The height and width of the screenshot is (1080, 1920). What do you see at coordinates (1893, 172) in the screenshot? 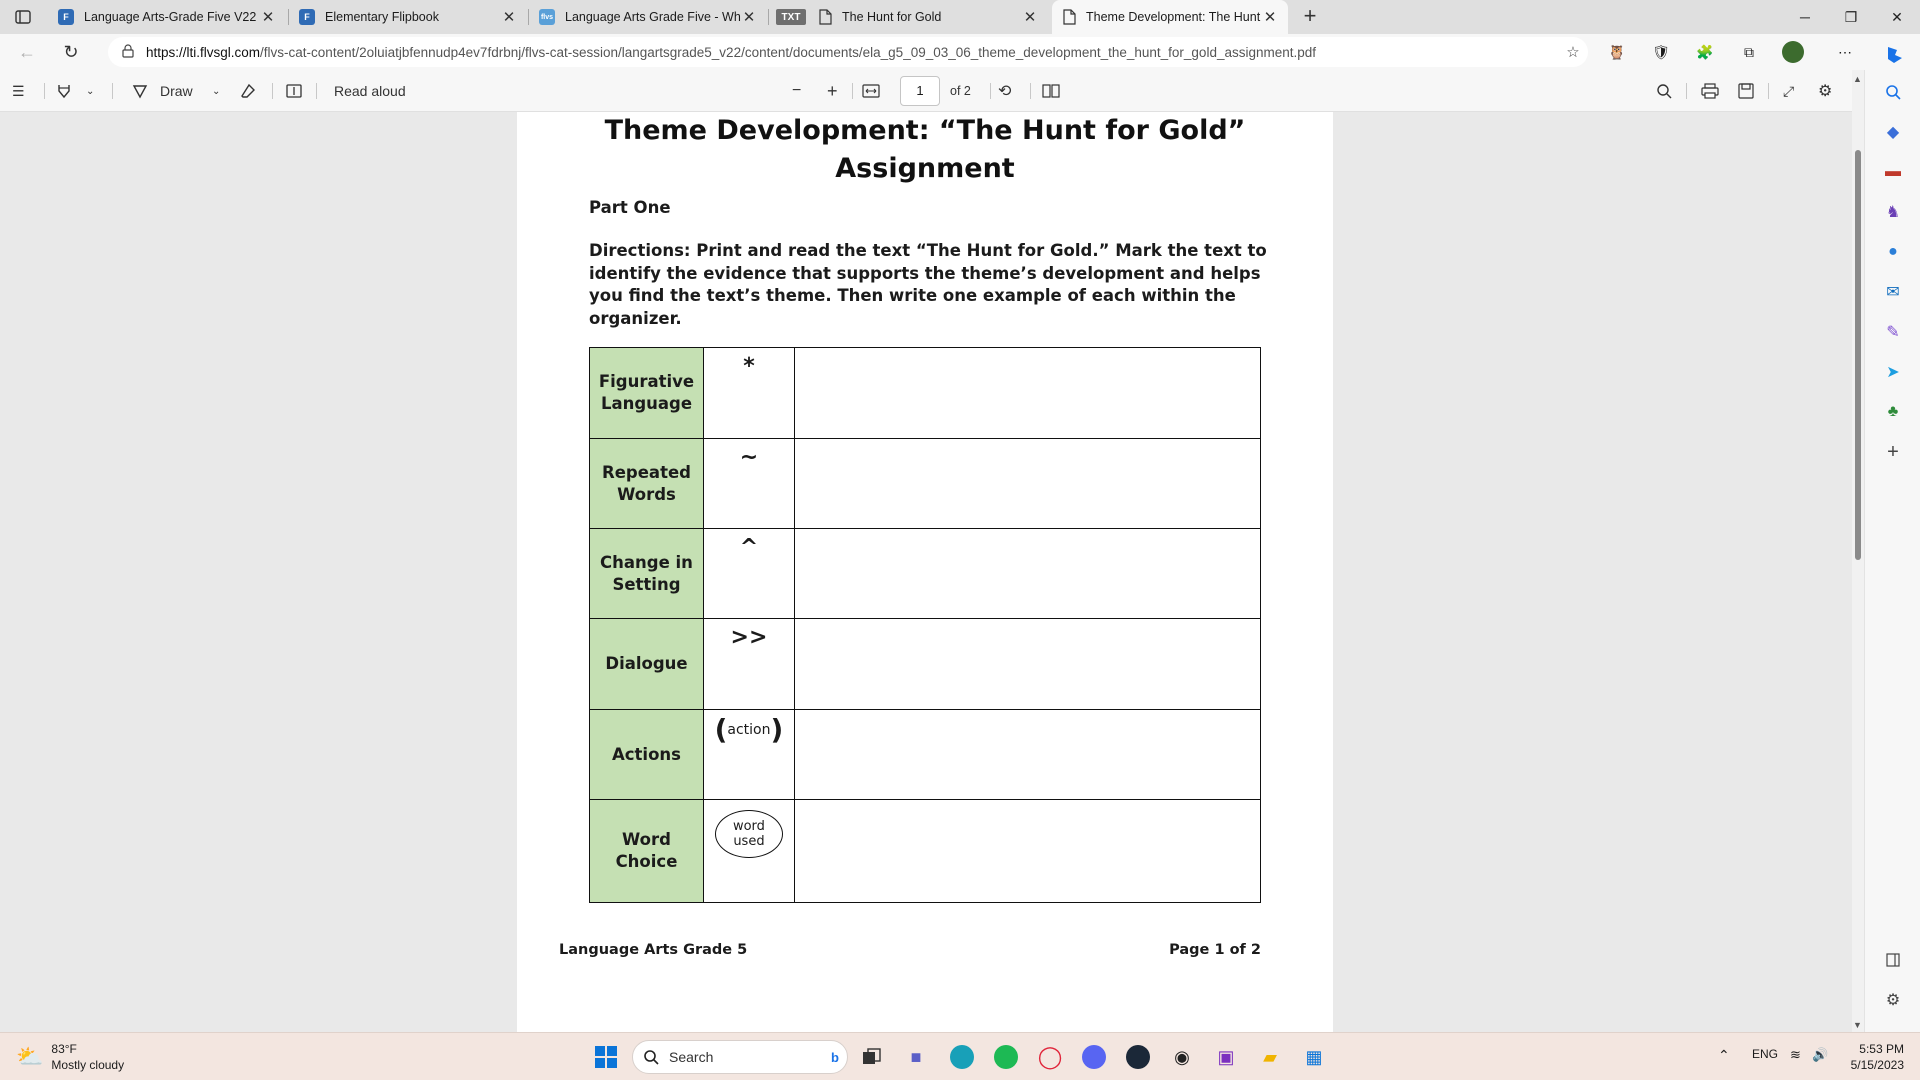
I see `sidebar-tools-briefcase-icon: ▬` at bounding box center [1893, 172].